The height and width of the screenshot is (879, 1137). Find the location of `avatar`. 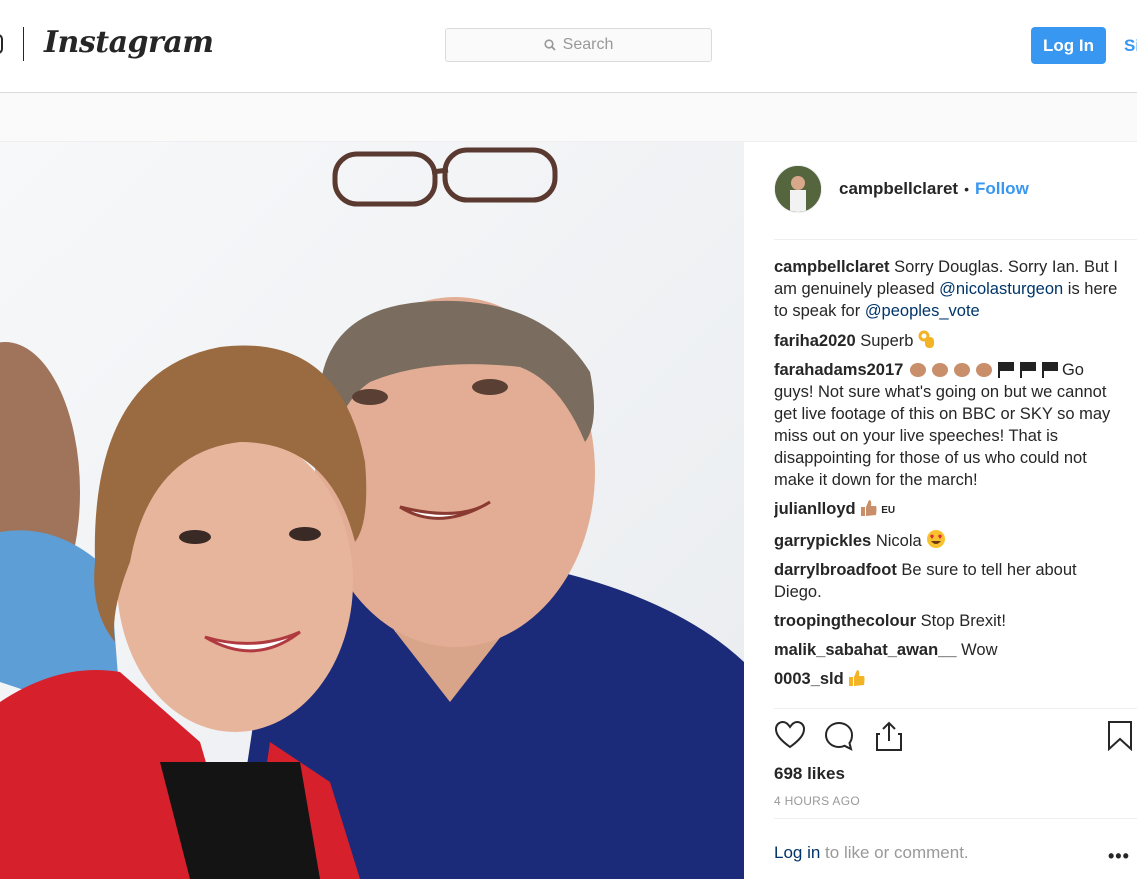

avatar is located at coordinates (798, 189).